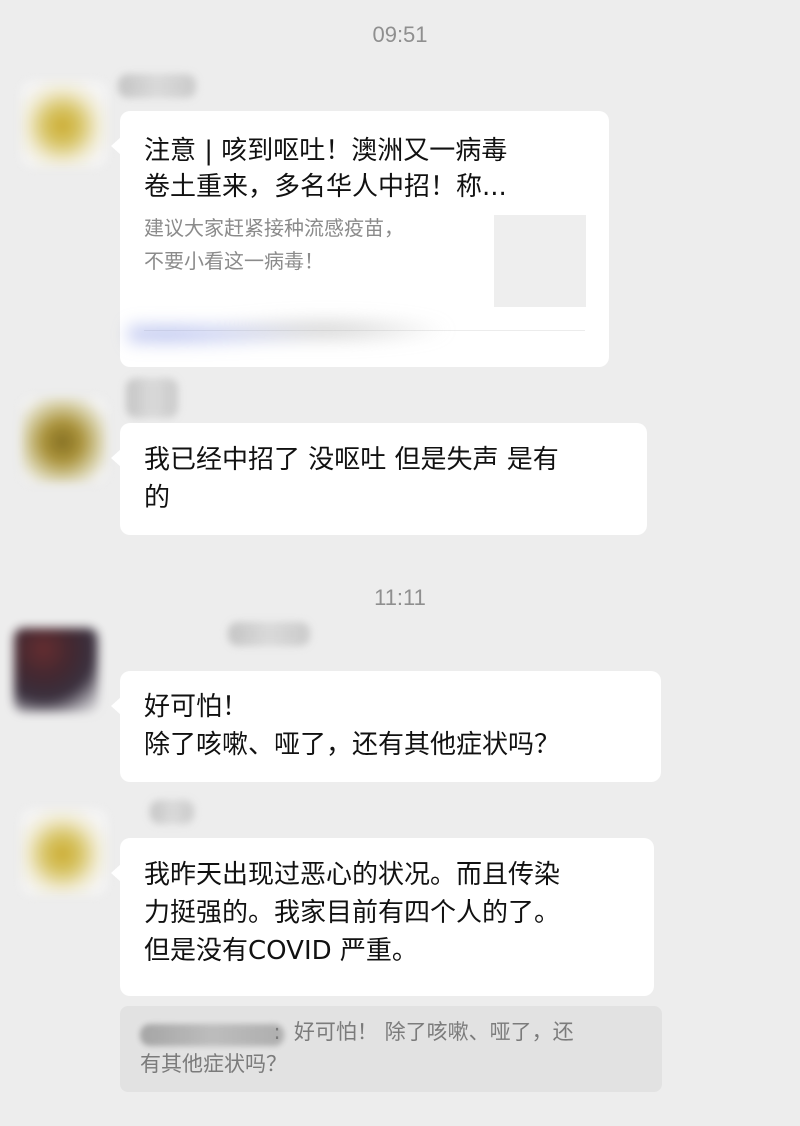  I want to click on message-text: 我已经中招了 没呕吐 但是失声 是有 的, so click(351, 479).